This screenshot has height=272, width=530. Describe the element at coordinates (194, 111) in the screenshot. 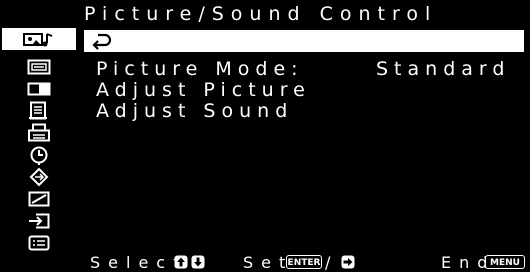

I see `menu-item-adjust-sound: Adjust Sound` at that location.